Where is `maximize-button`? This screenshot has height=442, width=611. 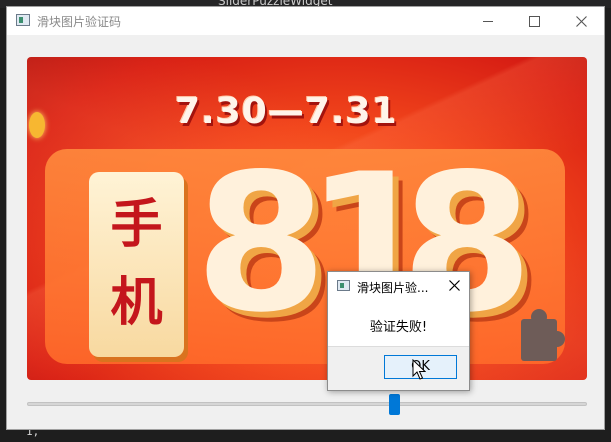
maximize-button is located at coordinates (534, 21).